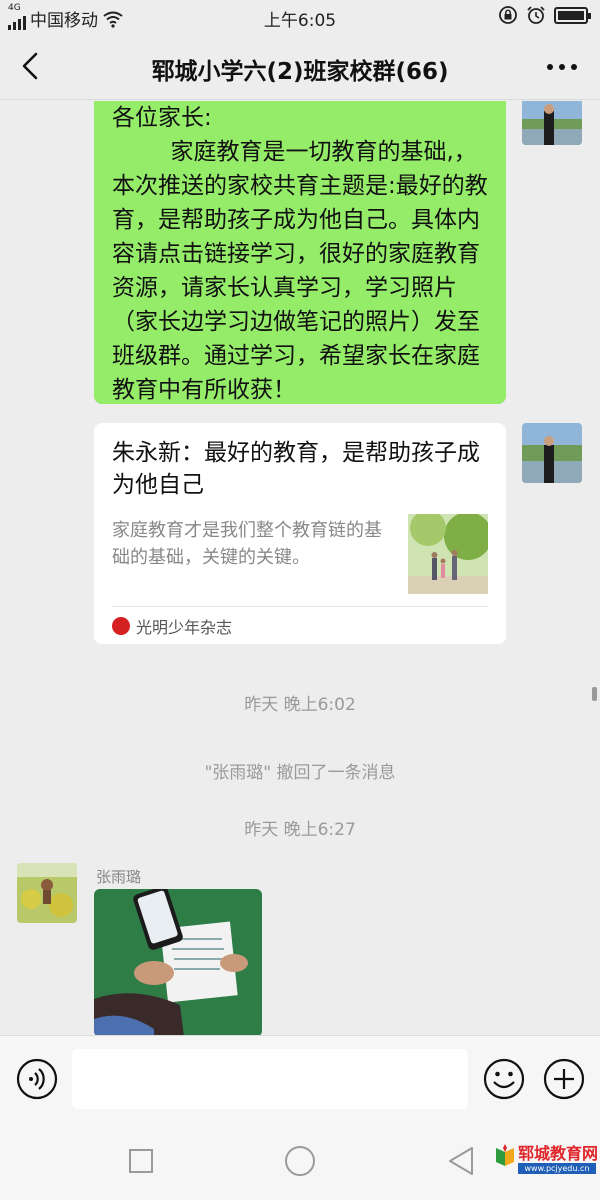 The height and width of the screenshot is (1200, 600). What do you see at coordinates (300, 705) in the screenshot?
I see `timestamp: 昨天 晚上6:02` at bounding box center [300, 705].